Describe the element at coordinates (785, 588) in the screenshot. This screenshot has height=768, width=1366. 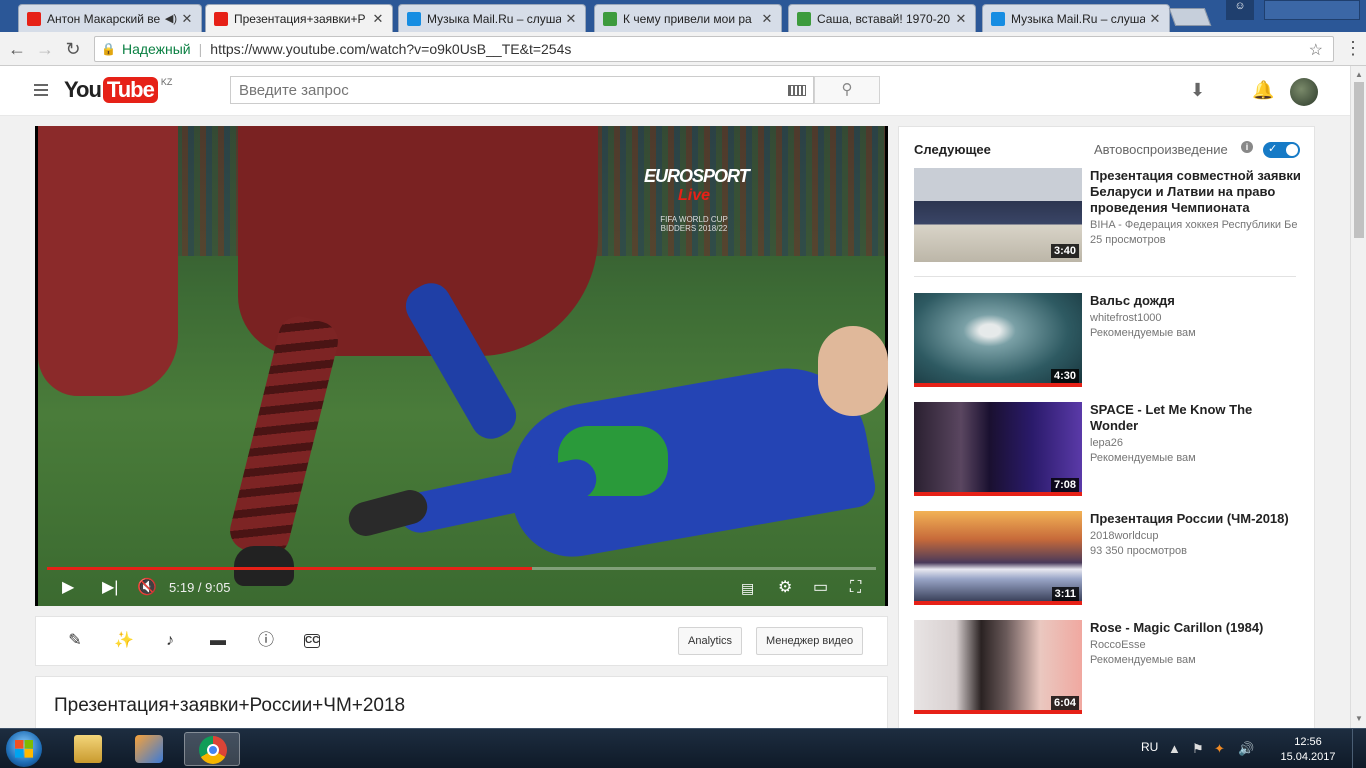
I see `settings-gear-icon: ⚙` at that location.